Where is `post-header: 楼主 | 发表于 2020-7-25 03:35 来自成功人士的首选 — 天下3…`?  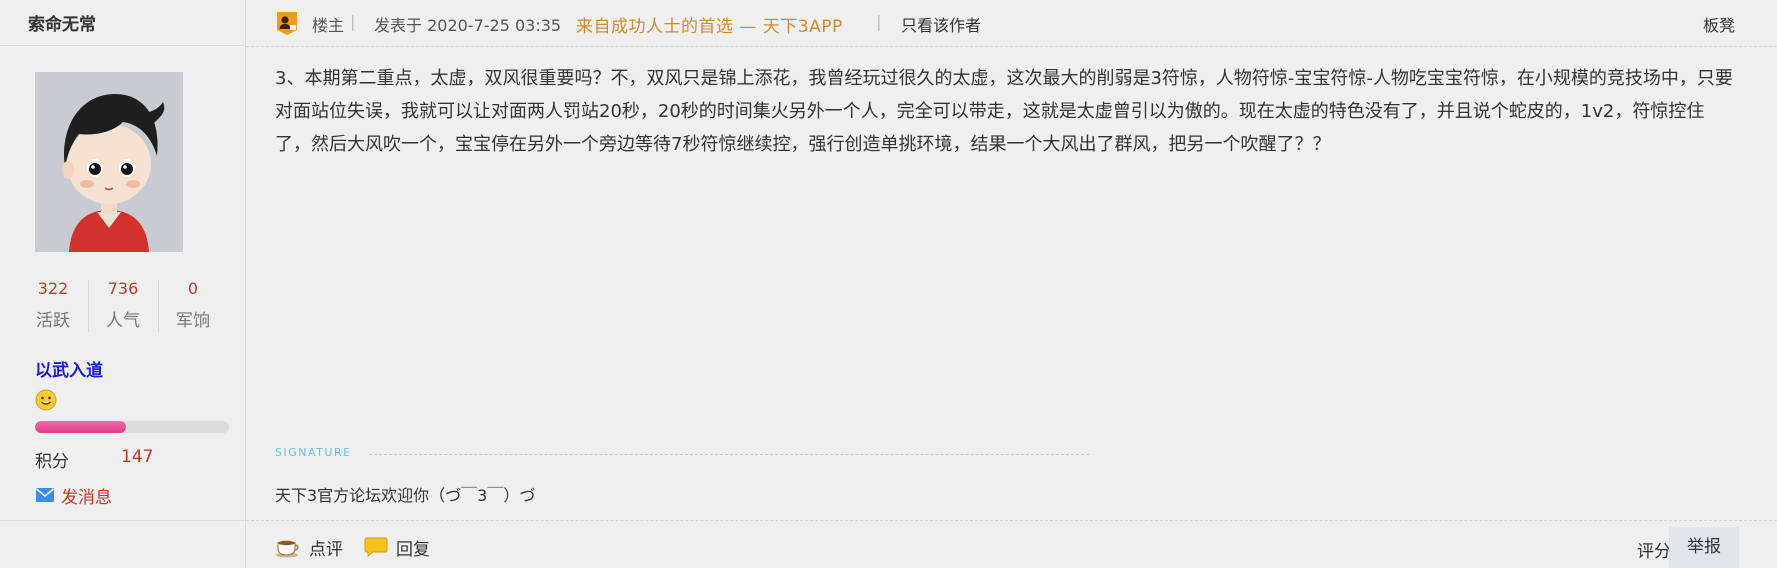
post-header: 楼主 | 发表于 2020-7-25 03:35 来自成功人士的首选 — 天下3… is located at coordinates (1011, 23).